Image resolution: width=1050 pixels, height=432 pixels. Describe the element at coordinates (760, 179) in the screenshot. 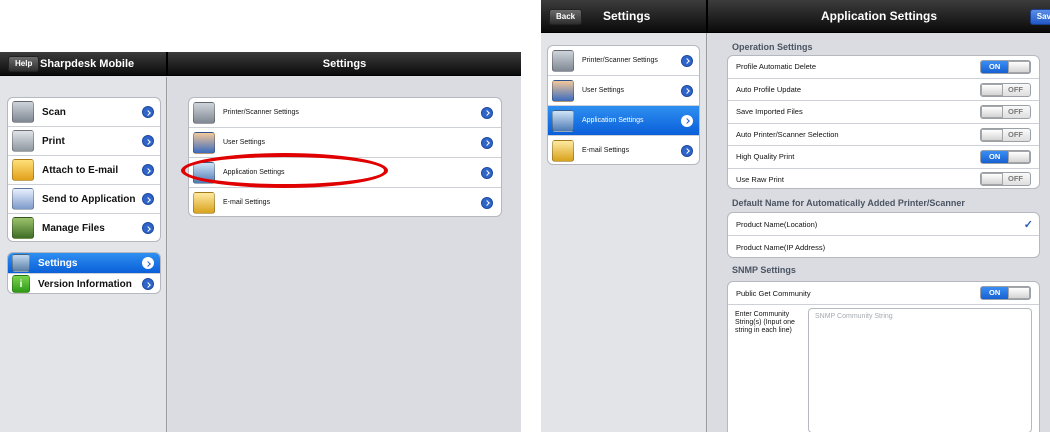

I see `setting-label: Use Raw Print` at that location.